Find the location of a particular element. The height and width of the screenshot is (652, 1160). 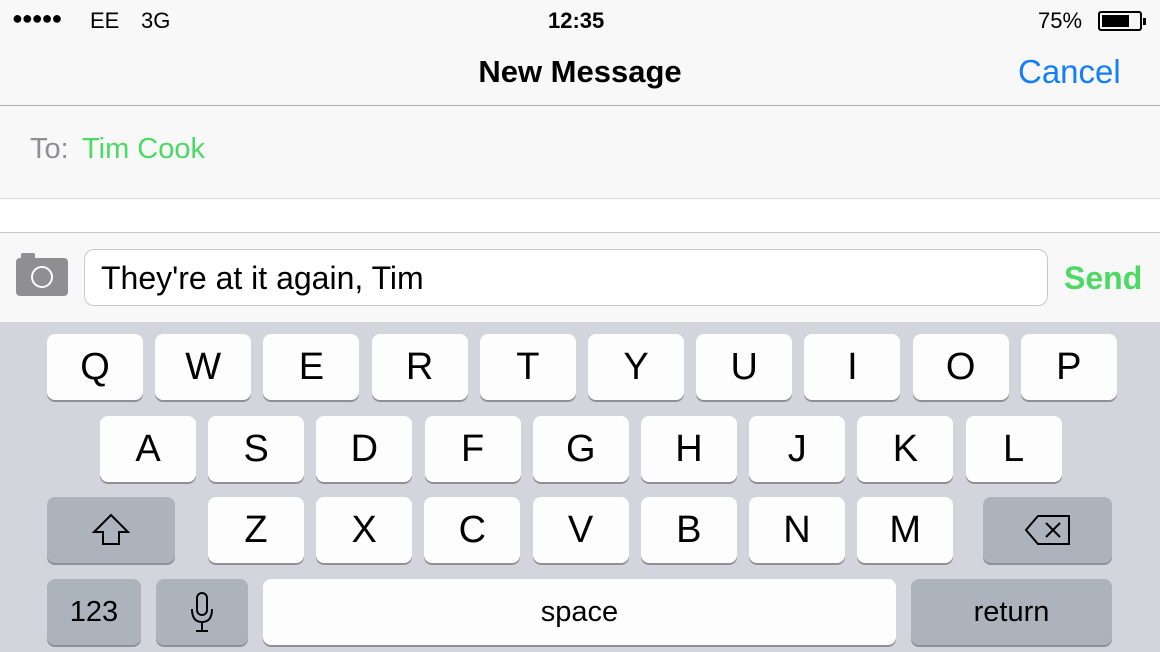

cancel-button: Cancel is located at coordinates (1069, 72).